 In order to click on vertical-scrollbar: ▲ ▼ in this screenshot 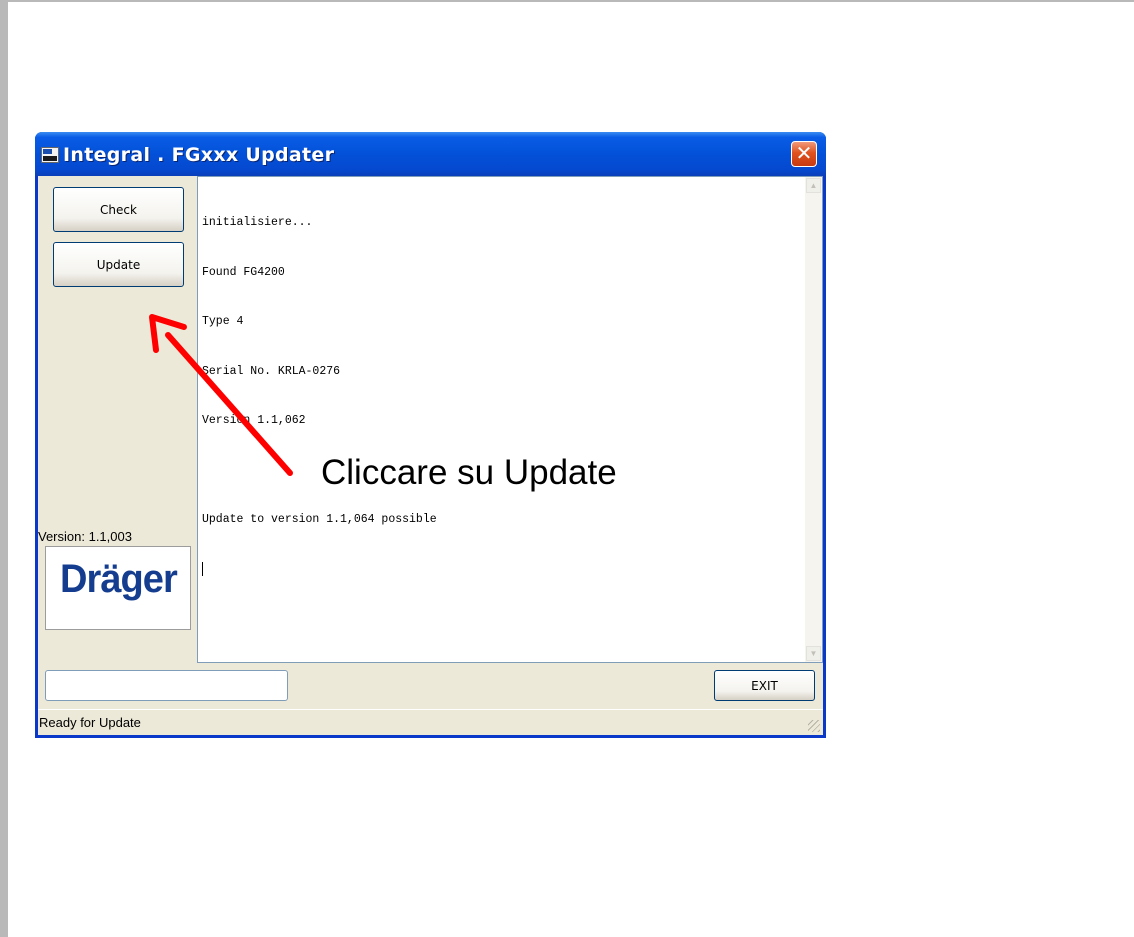, I will do `click(813, 419)`.